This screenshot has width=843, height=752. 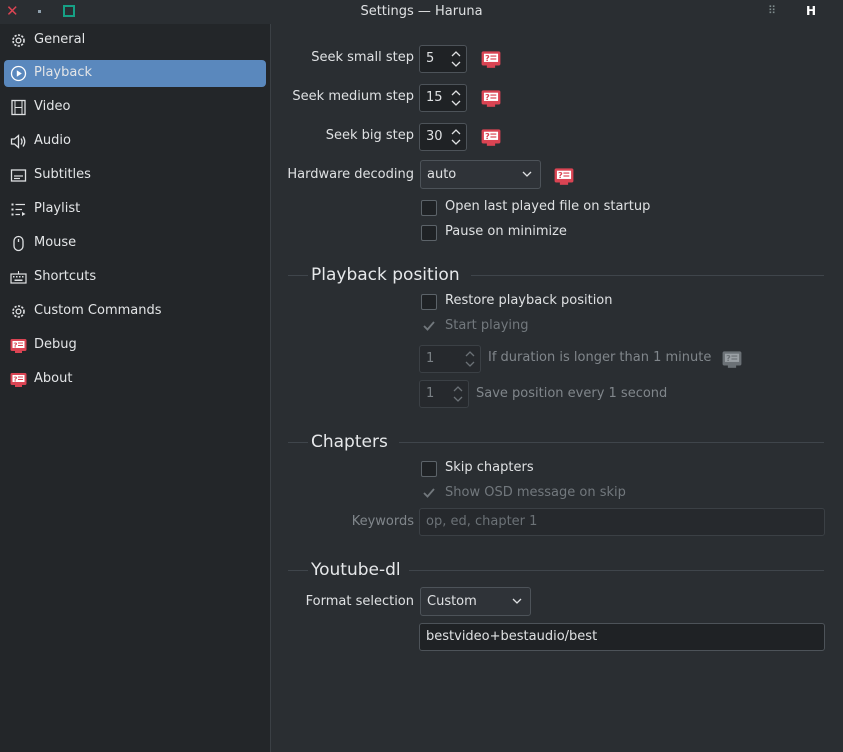 I want to click on checkbox-label: Restore playback position, so click(x=529, y=300).